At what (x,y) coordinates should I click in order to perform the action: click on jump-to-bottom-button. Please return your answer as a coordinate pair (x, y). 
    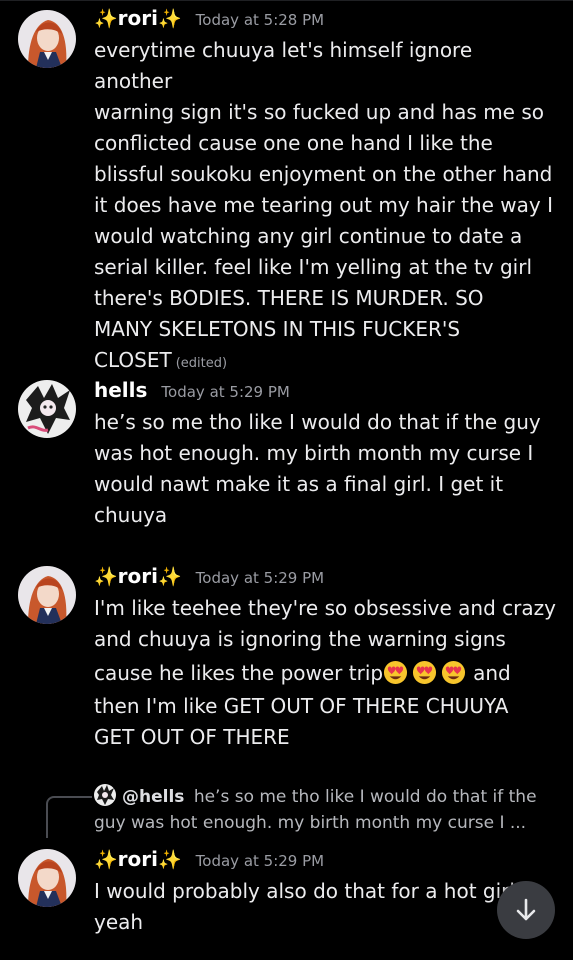
    Looking at the image, I should click on (526, 910).